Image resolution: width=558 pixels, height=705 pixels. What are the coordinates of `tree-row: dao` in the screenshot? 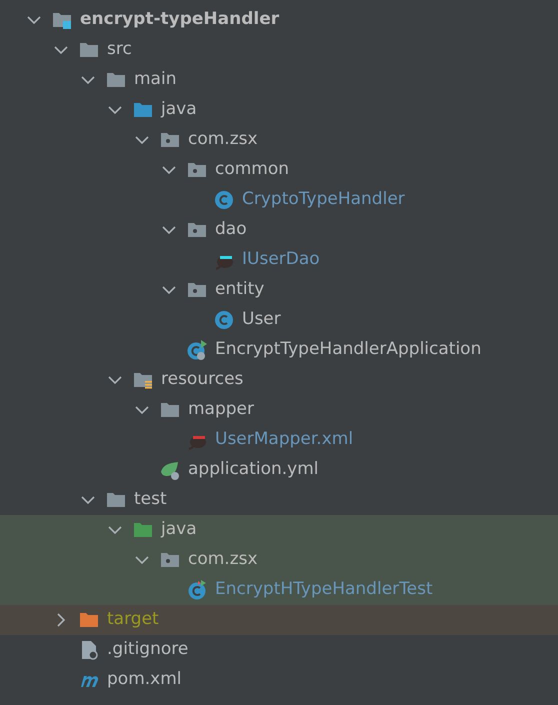 It's located at (279, 230).